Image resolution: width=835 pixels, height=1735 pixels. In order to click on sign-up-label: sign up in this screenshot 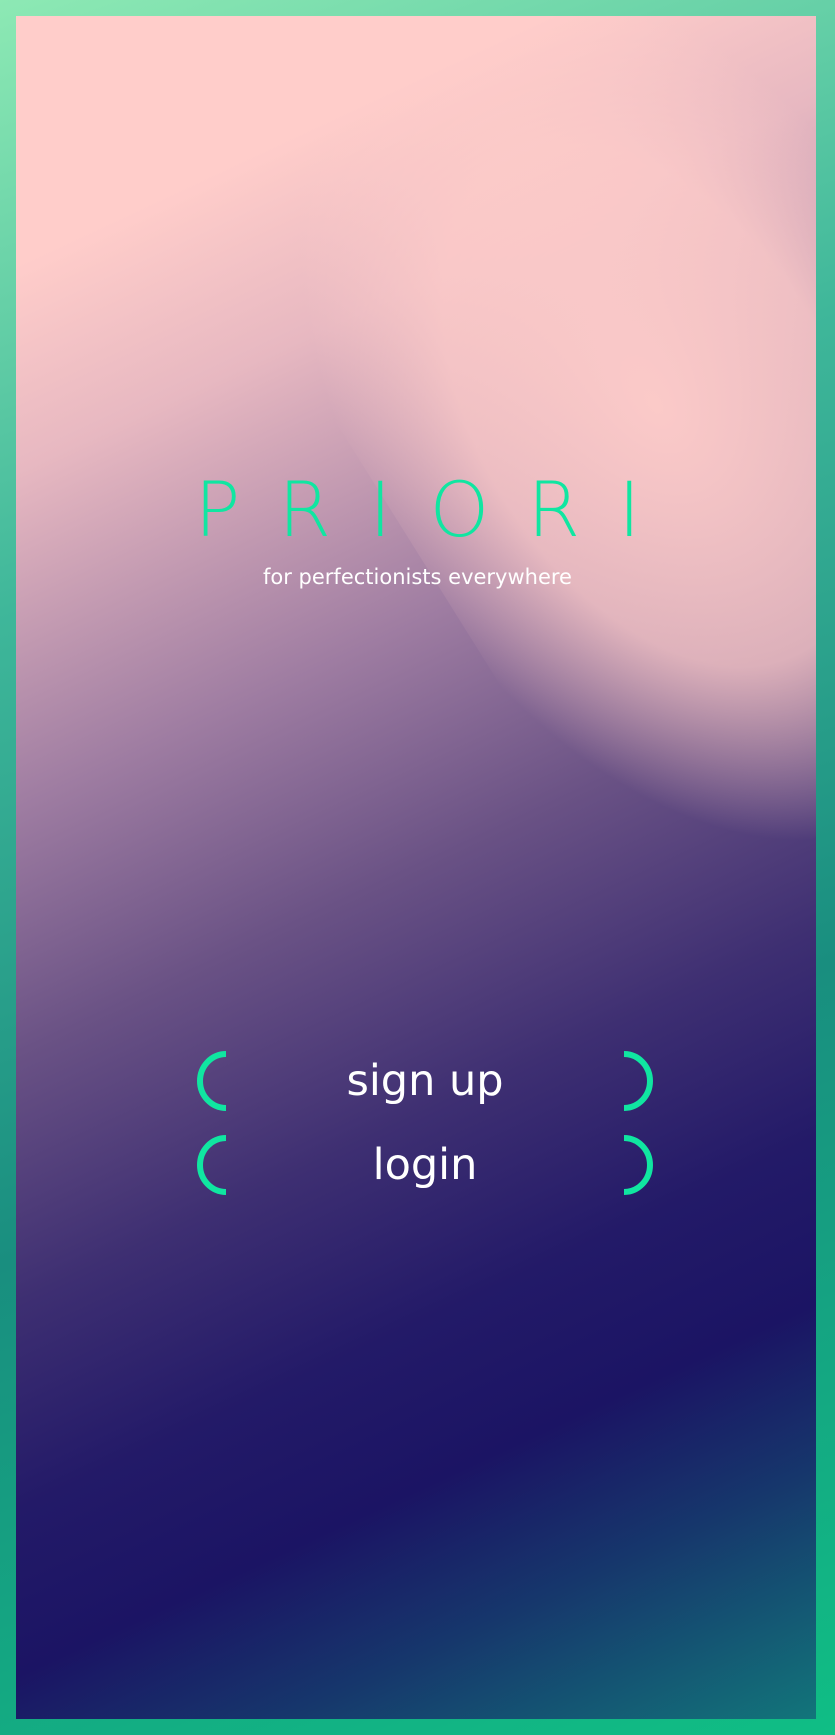, I will do `click(425, 1081)`.